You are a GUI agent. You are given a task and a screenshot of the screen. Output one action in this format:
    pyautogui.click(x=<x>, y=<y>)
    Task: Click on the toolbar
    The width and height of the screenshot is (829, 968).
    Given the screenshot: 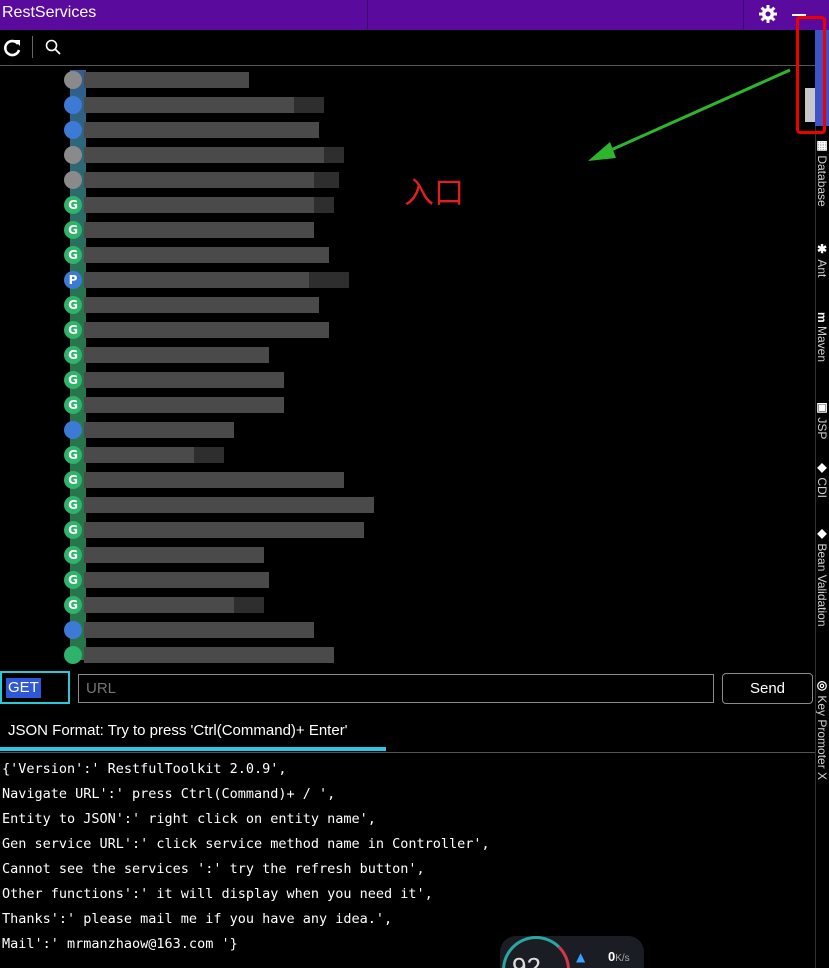 What is the action you would take?
    pyautogui.click(x=407, y=48)
    